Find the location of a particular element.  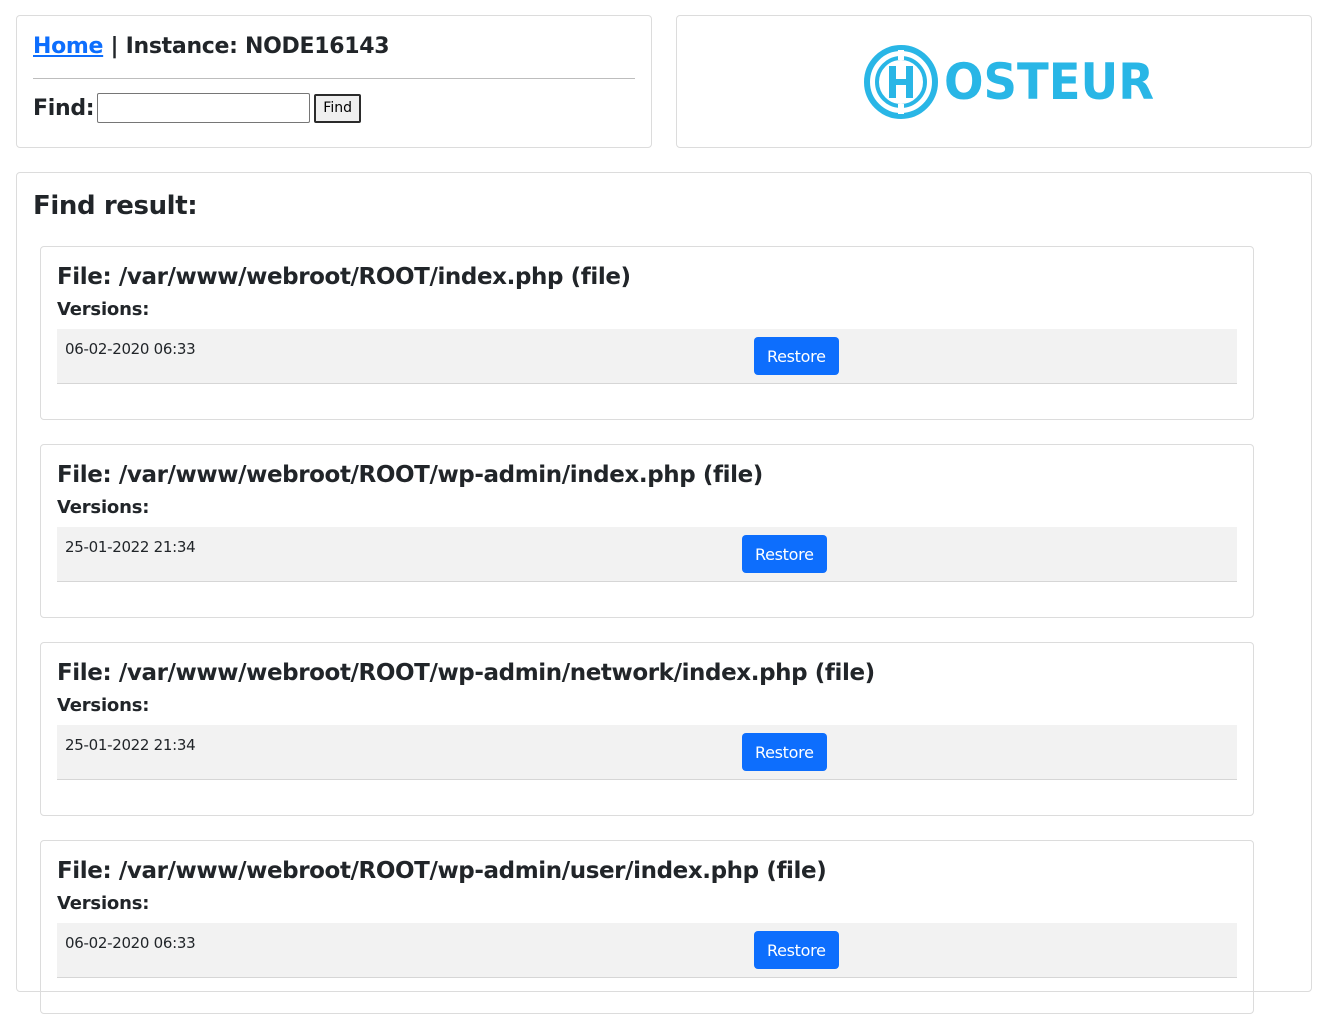

instance-id: NODE16143 is located at coordinates (317, 46).